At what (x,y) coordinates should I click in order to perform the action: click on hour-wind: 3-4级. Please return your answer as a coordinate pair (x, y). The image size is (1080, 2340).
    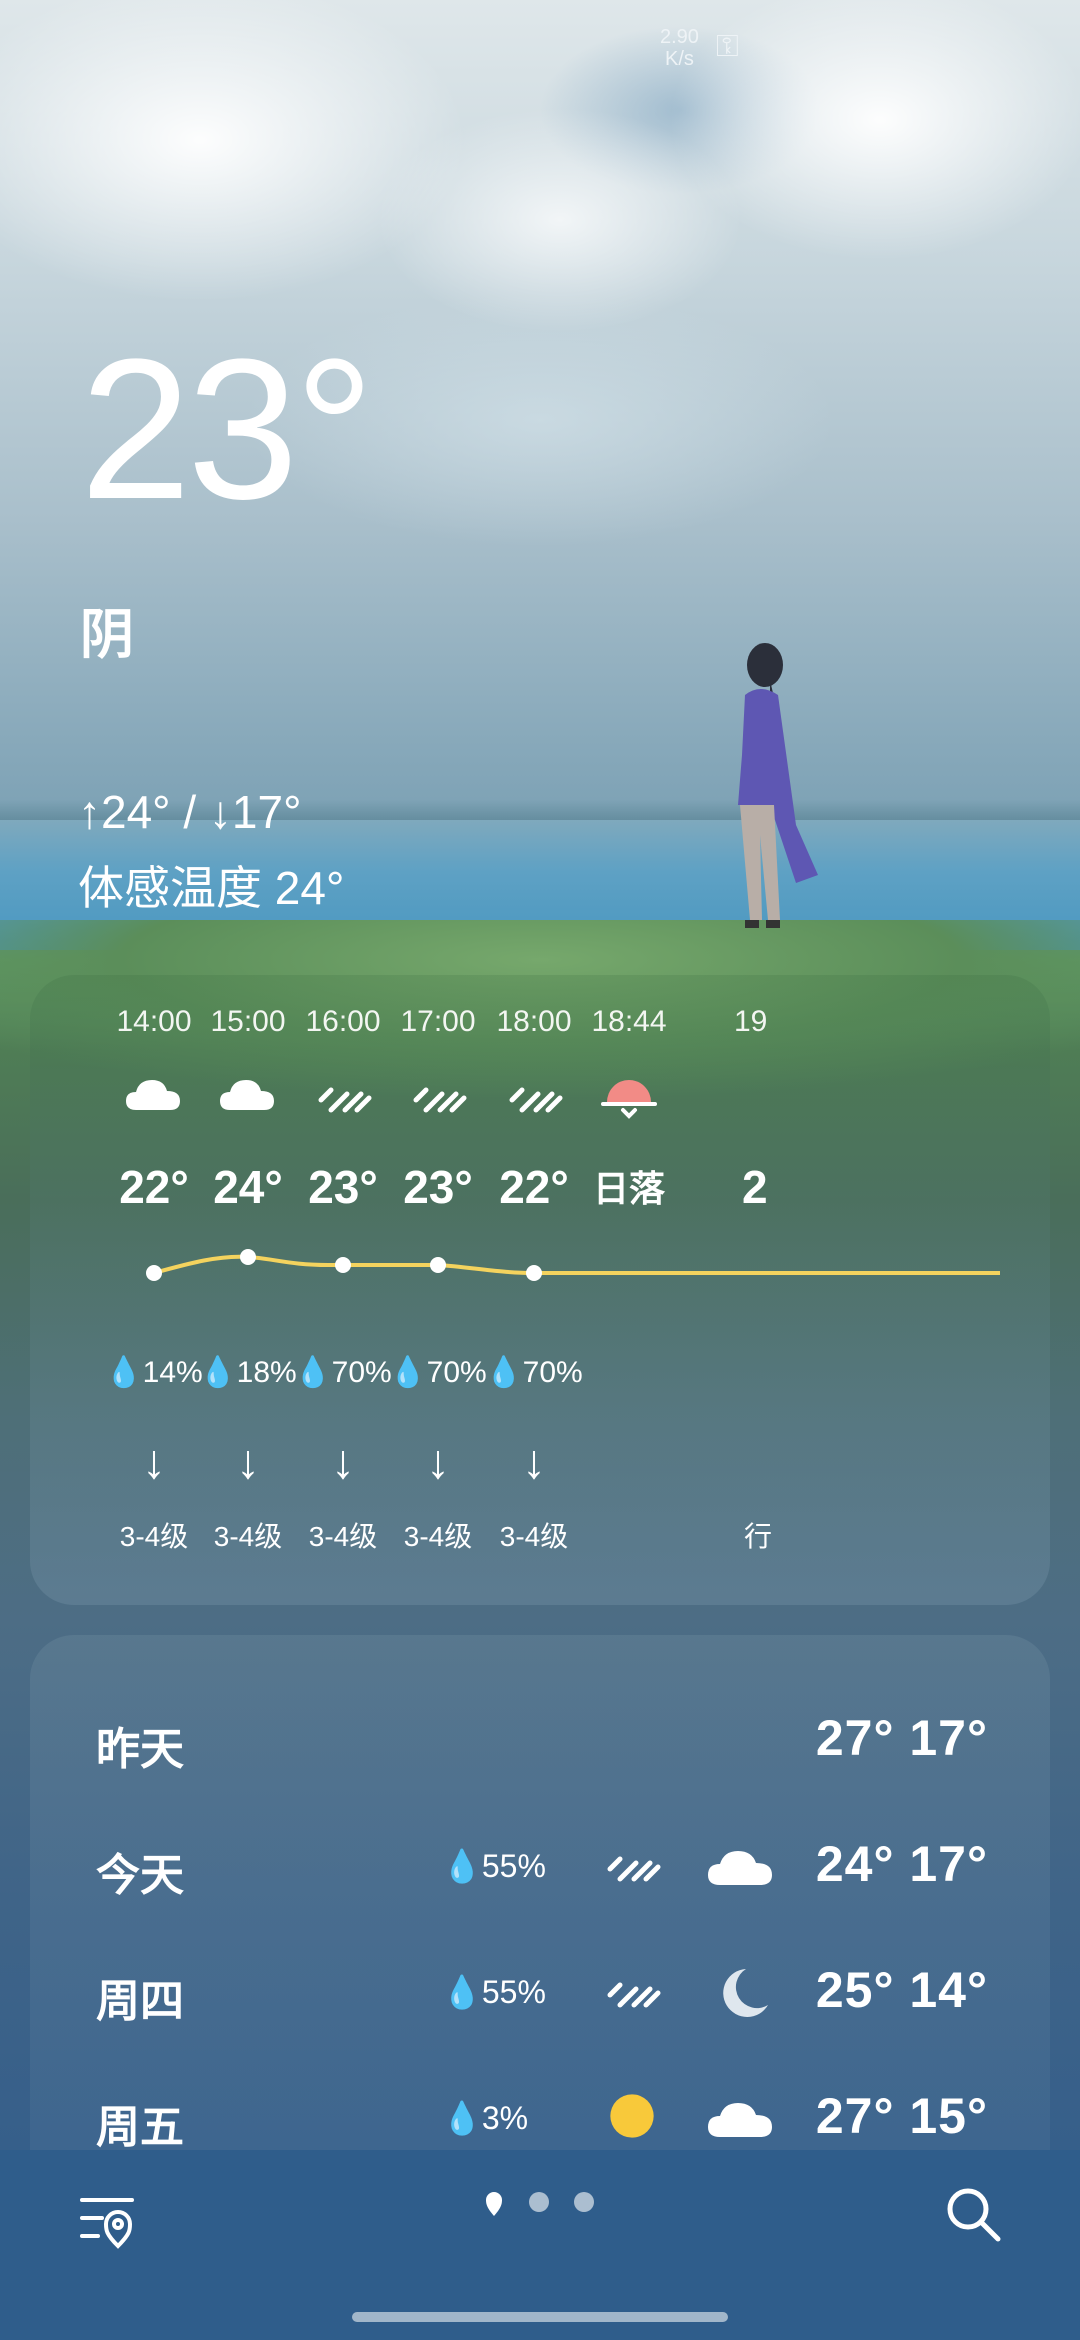
    Looking at the image, I should click on (534, 1536).